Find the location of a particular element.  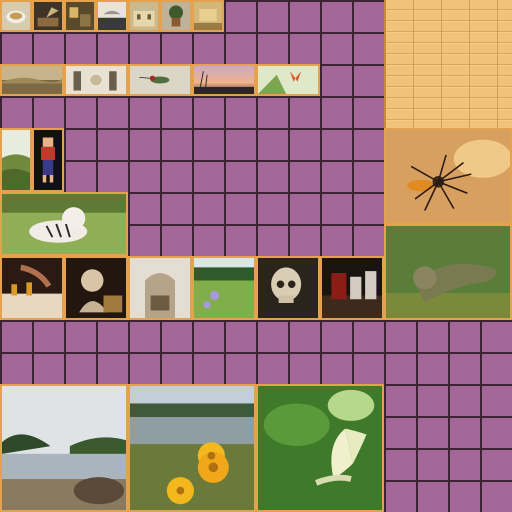

tile-room is located at coordinates (208, 16).